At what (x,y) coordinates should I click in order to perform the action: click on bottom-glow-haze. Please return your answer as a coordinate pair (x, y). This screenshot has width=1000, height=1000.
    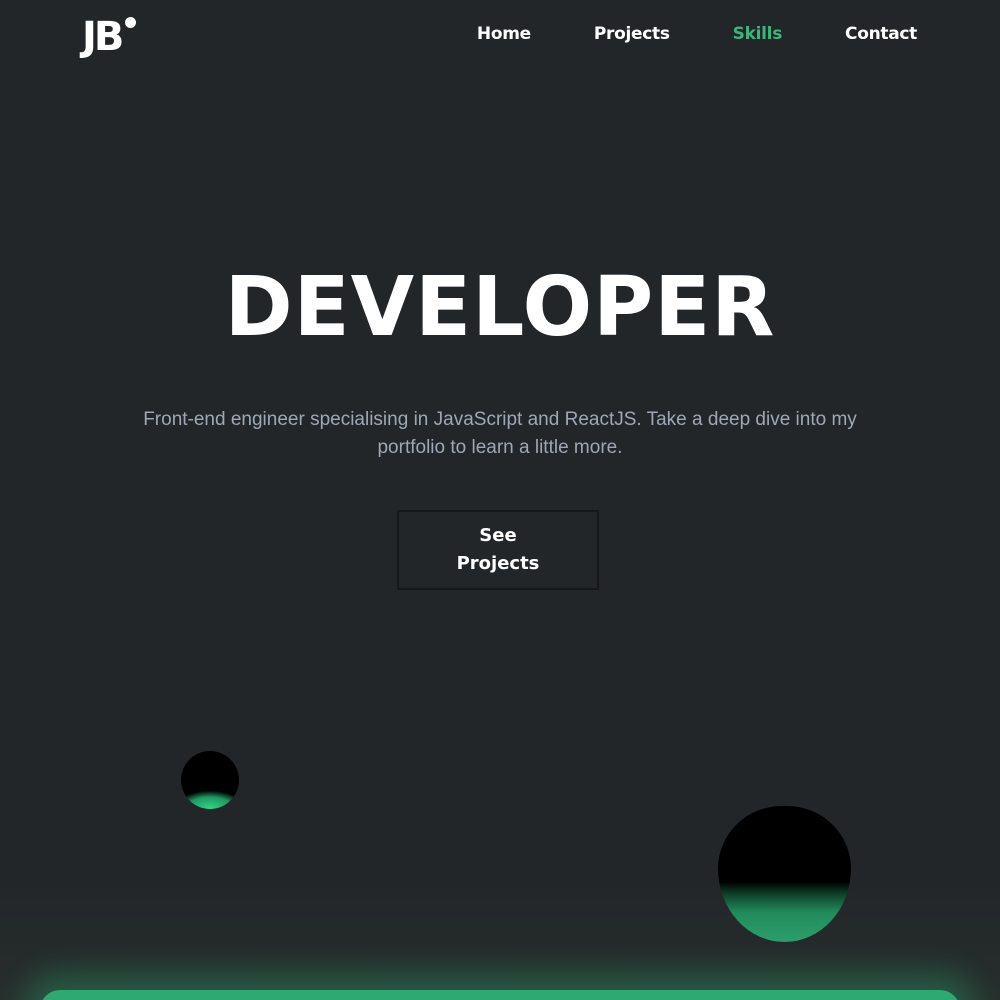
    Looking at the image, I should click on (500, 940).